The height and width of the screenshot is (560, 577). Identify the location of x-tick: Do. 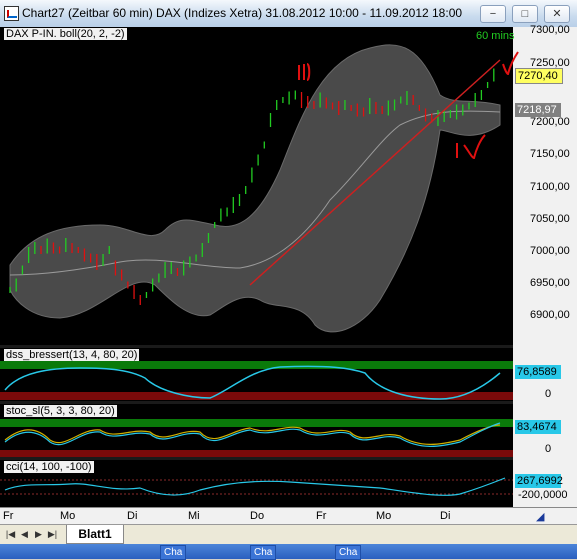
(257, 516).